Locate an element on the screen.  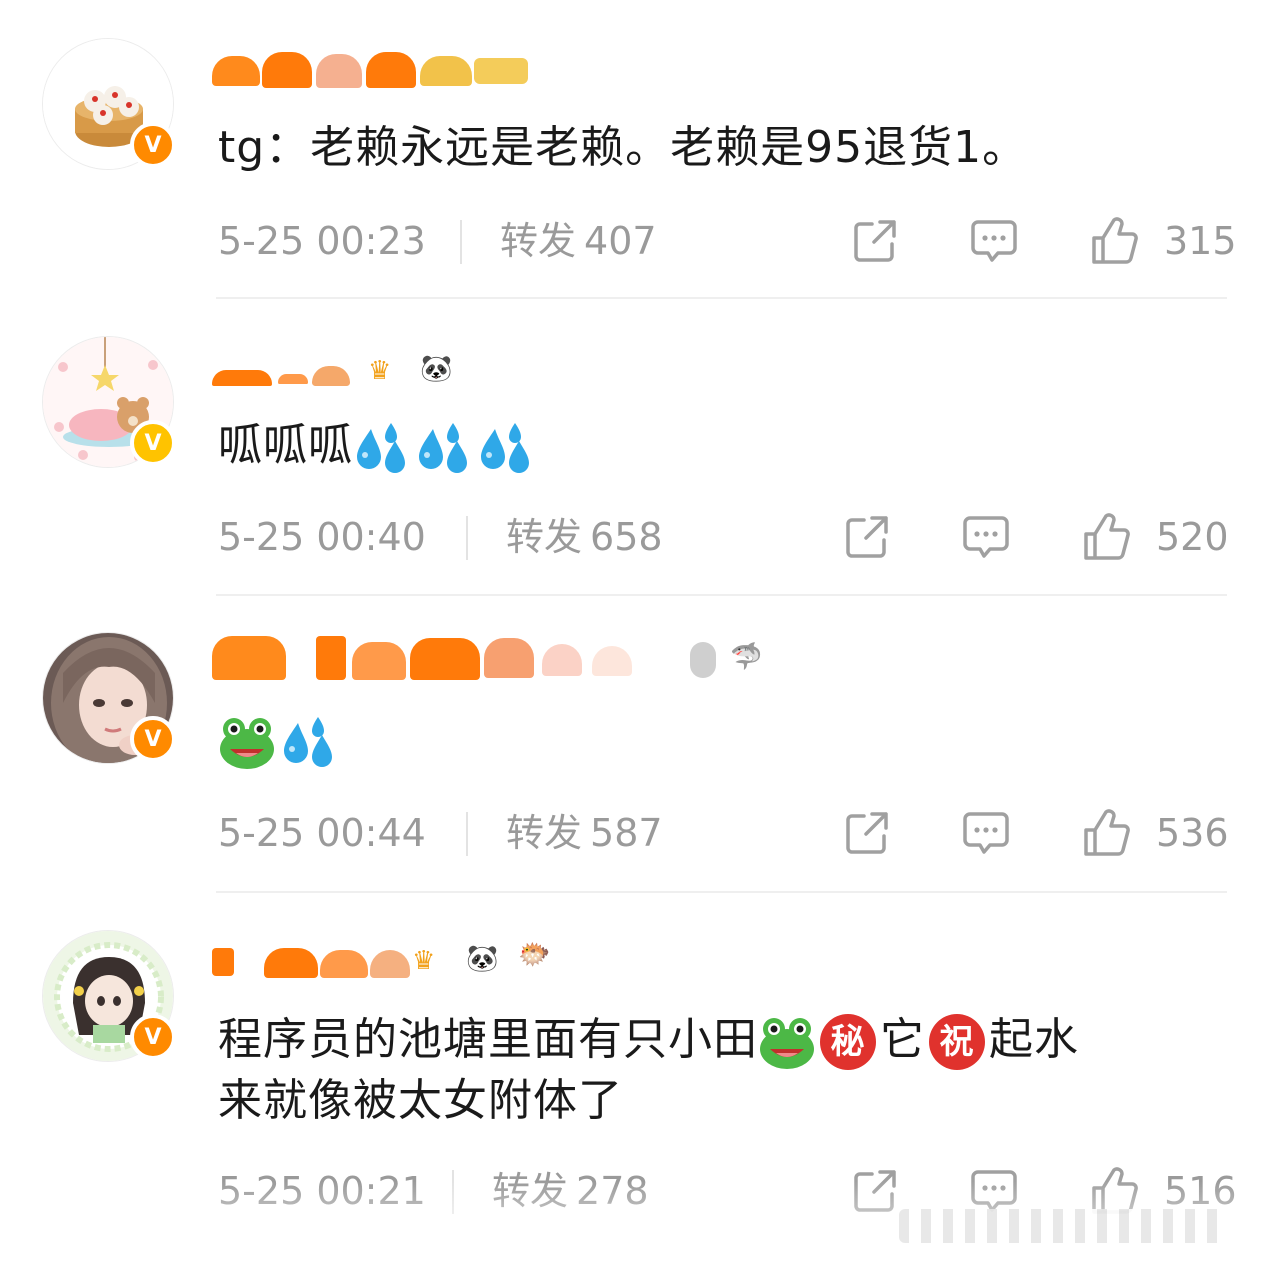
username-redacted: ♛ 🐼 🐡 is located at coordinates (402, 958).